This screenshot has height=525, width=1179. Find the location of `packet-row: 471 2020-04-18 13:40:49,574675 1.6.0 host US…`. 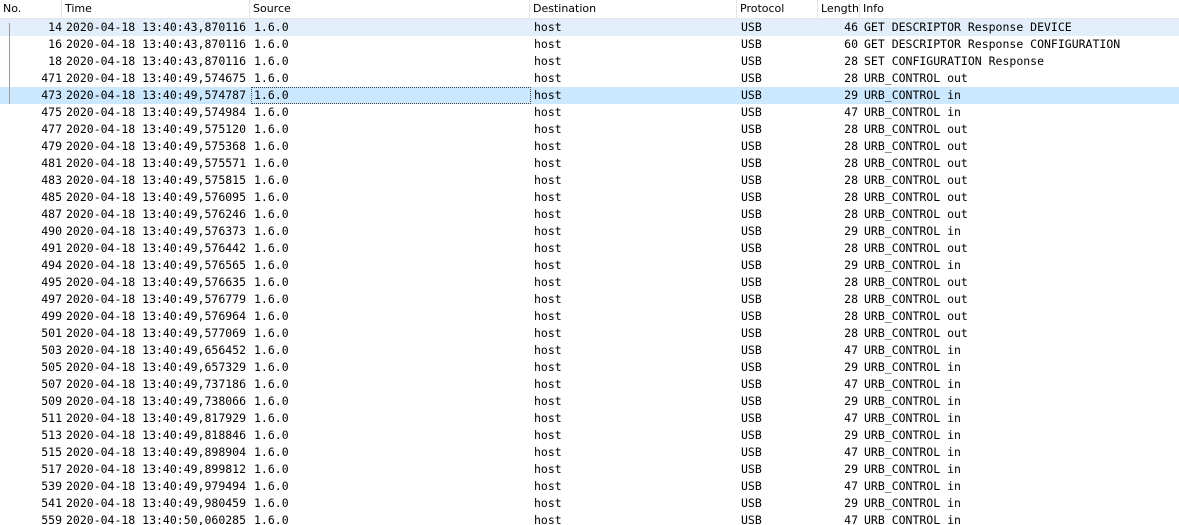

packet-row: 471 2020-04-18 13:40:49,574675 1.6.0 host US… is located at coordinates (589, 78).